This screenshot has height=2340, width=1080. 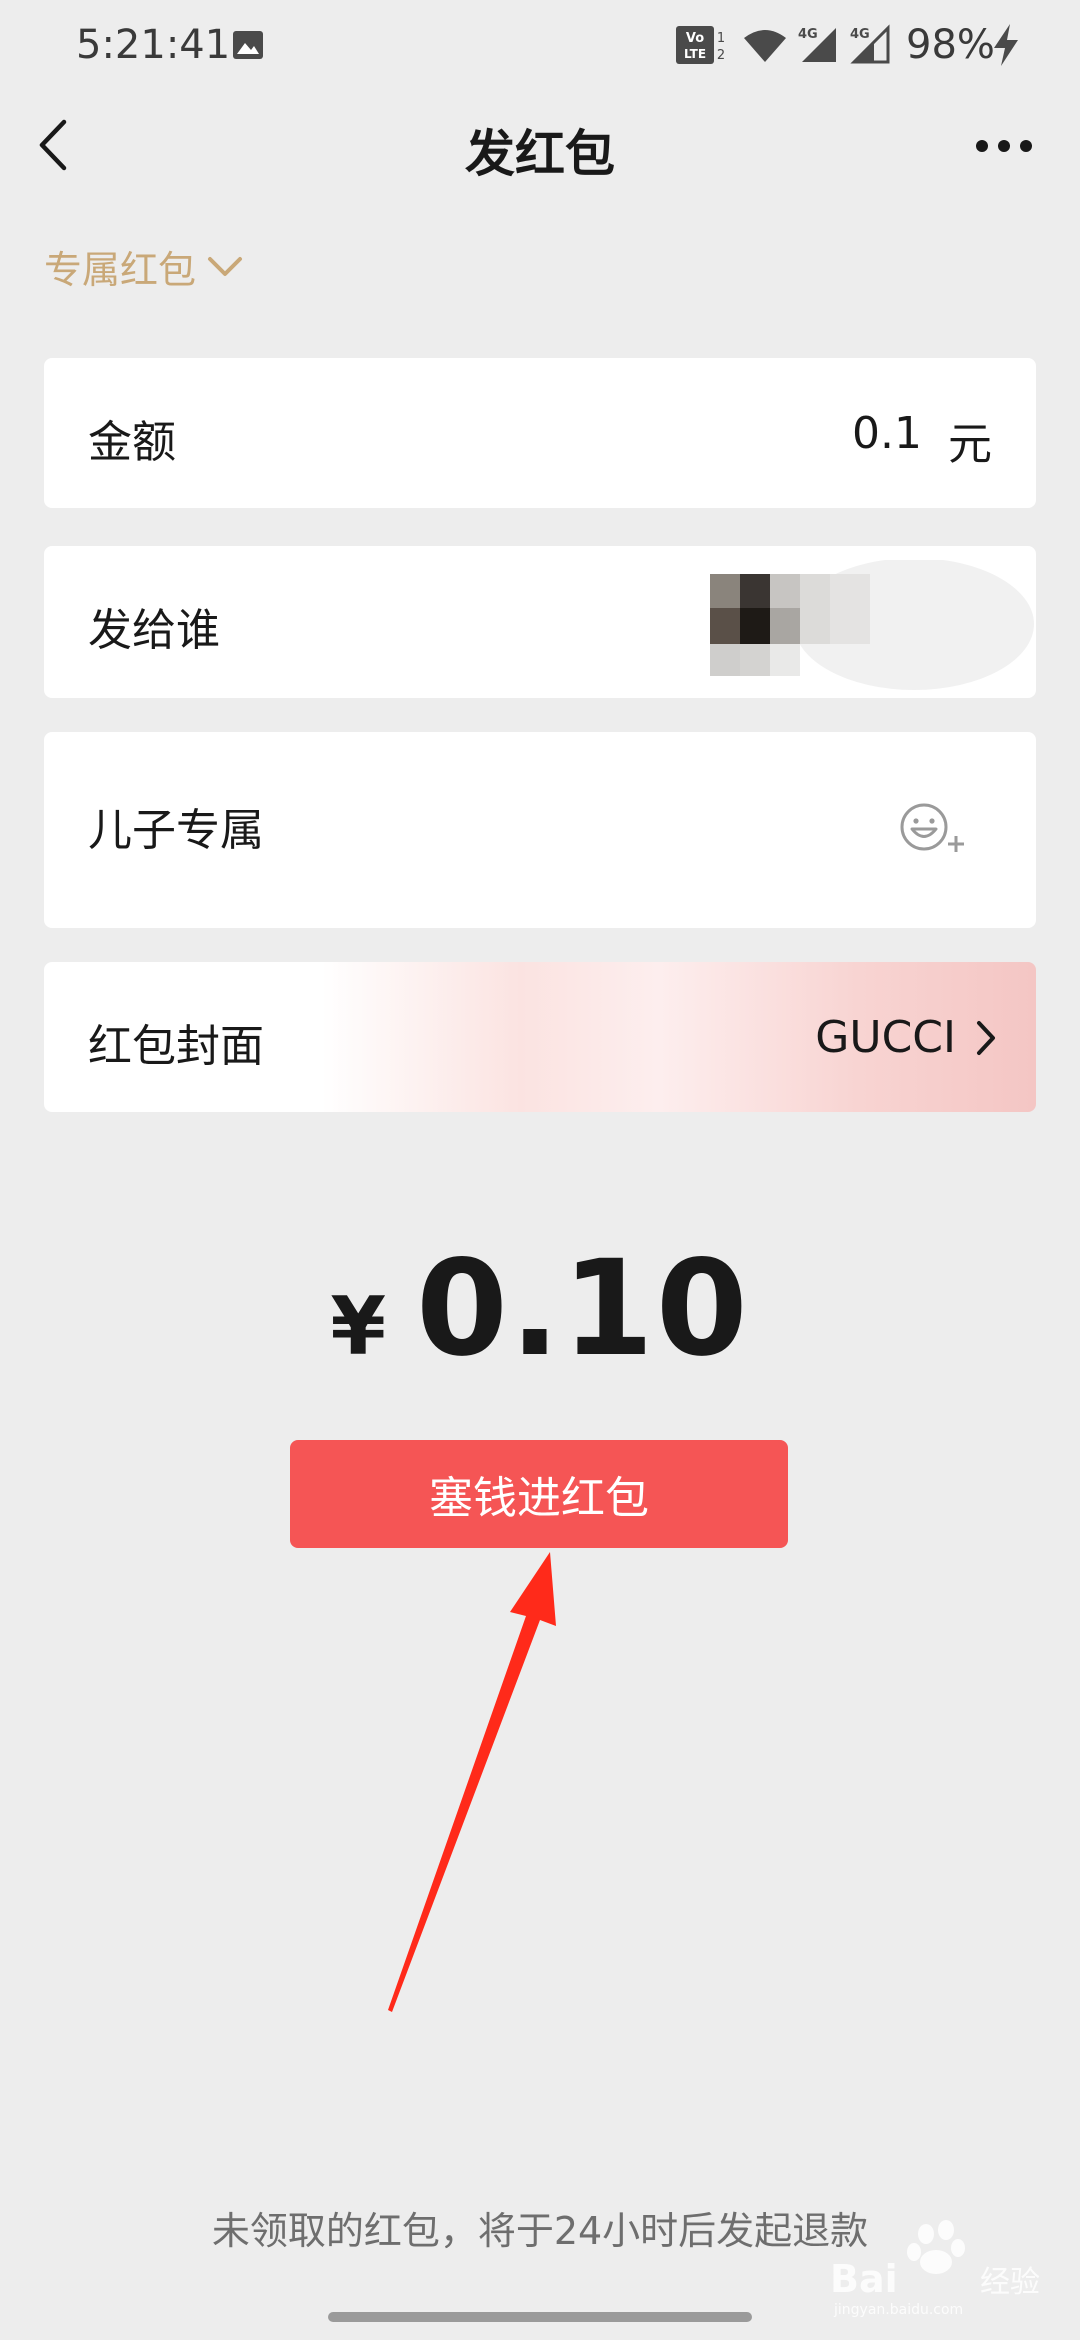 What do you see at coordinates (864, 2279) in the screenshot?
I see `svg-text: Bai` at bounding box center [864, 2279].